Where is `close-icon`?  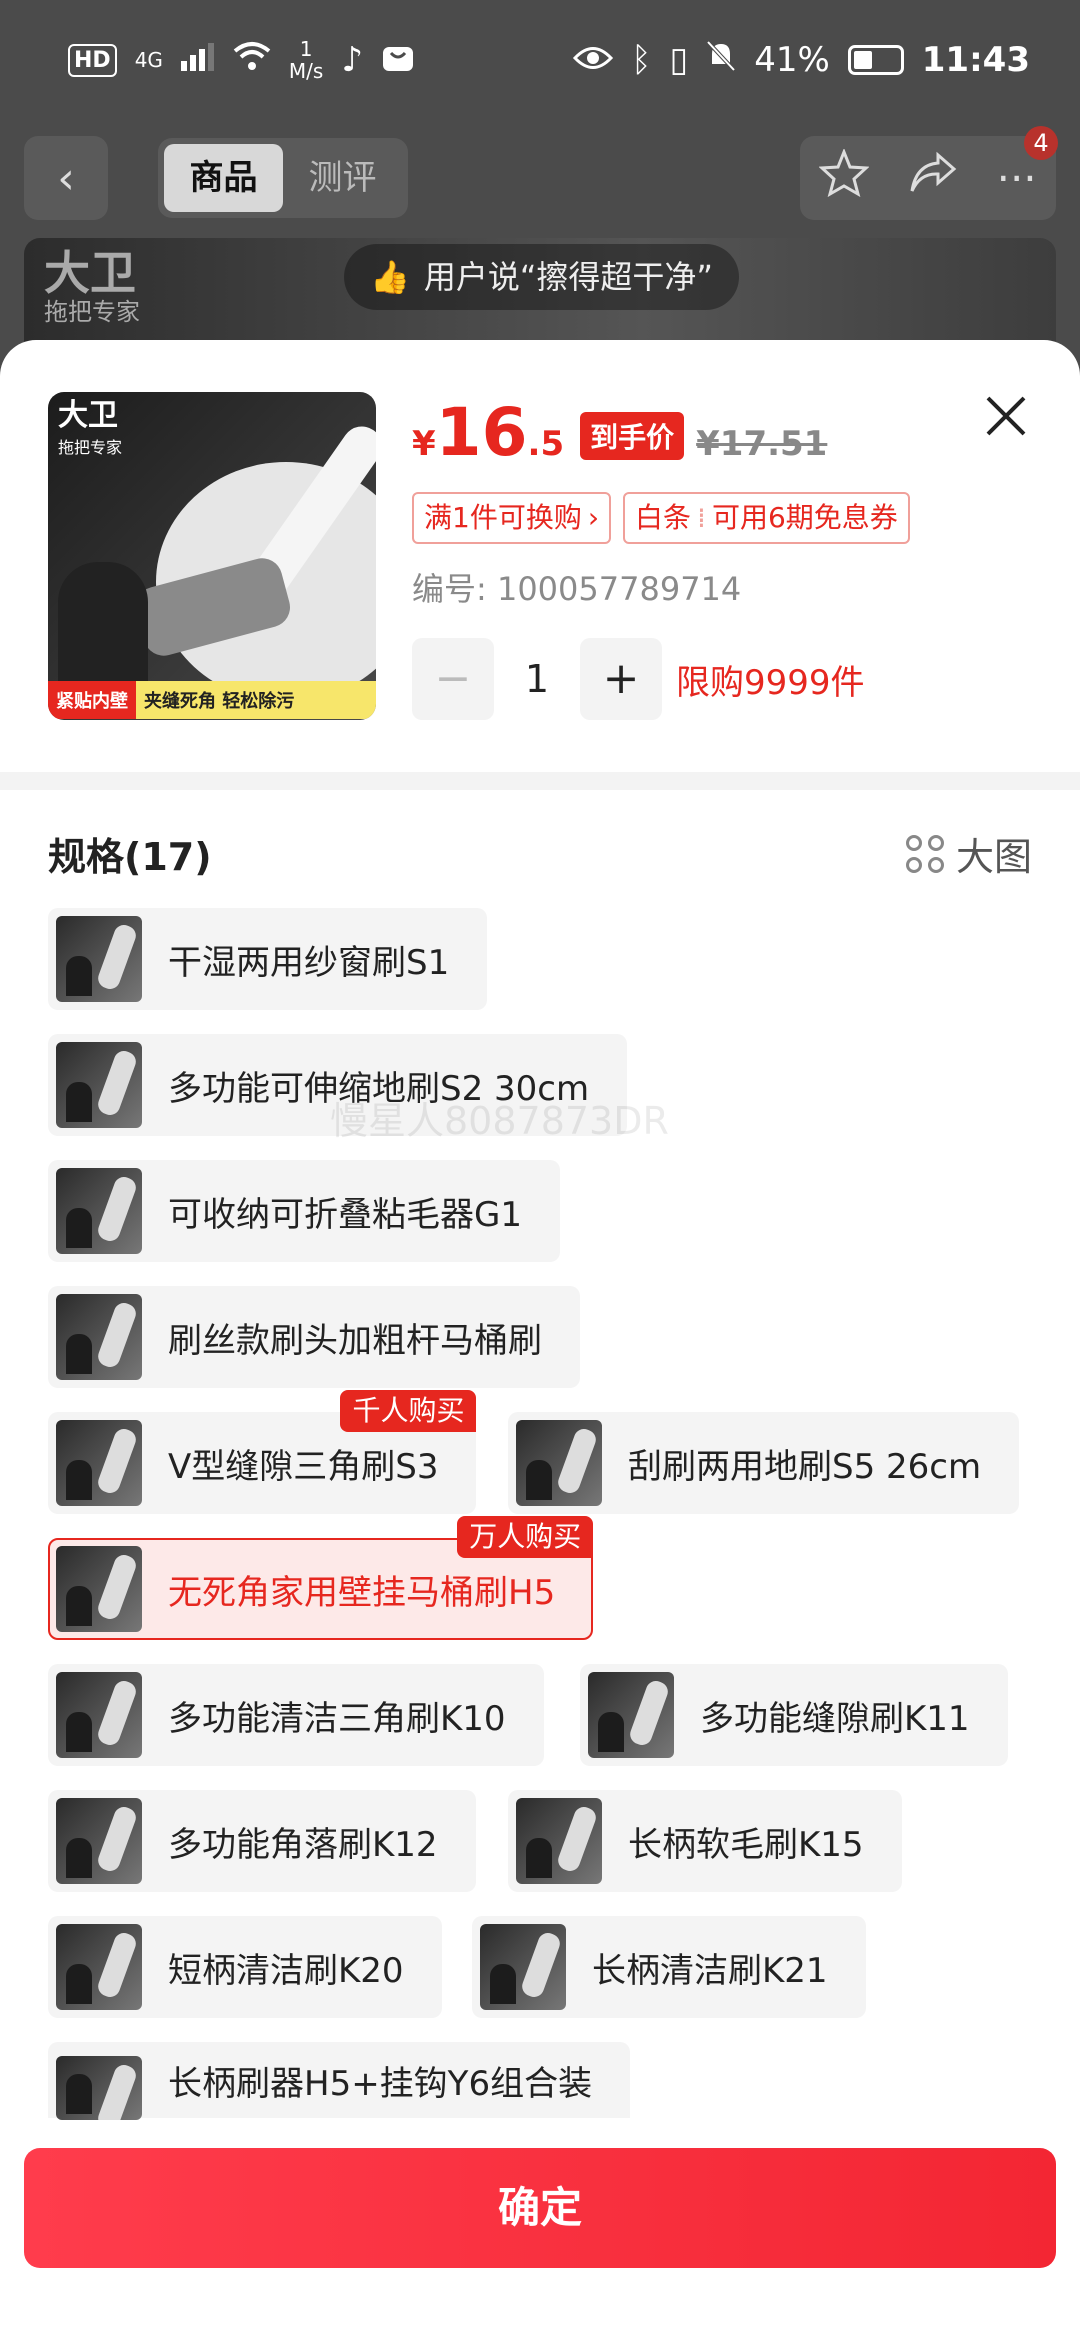 close-icon is located at coordinates (1006, 420).